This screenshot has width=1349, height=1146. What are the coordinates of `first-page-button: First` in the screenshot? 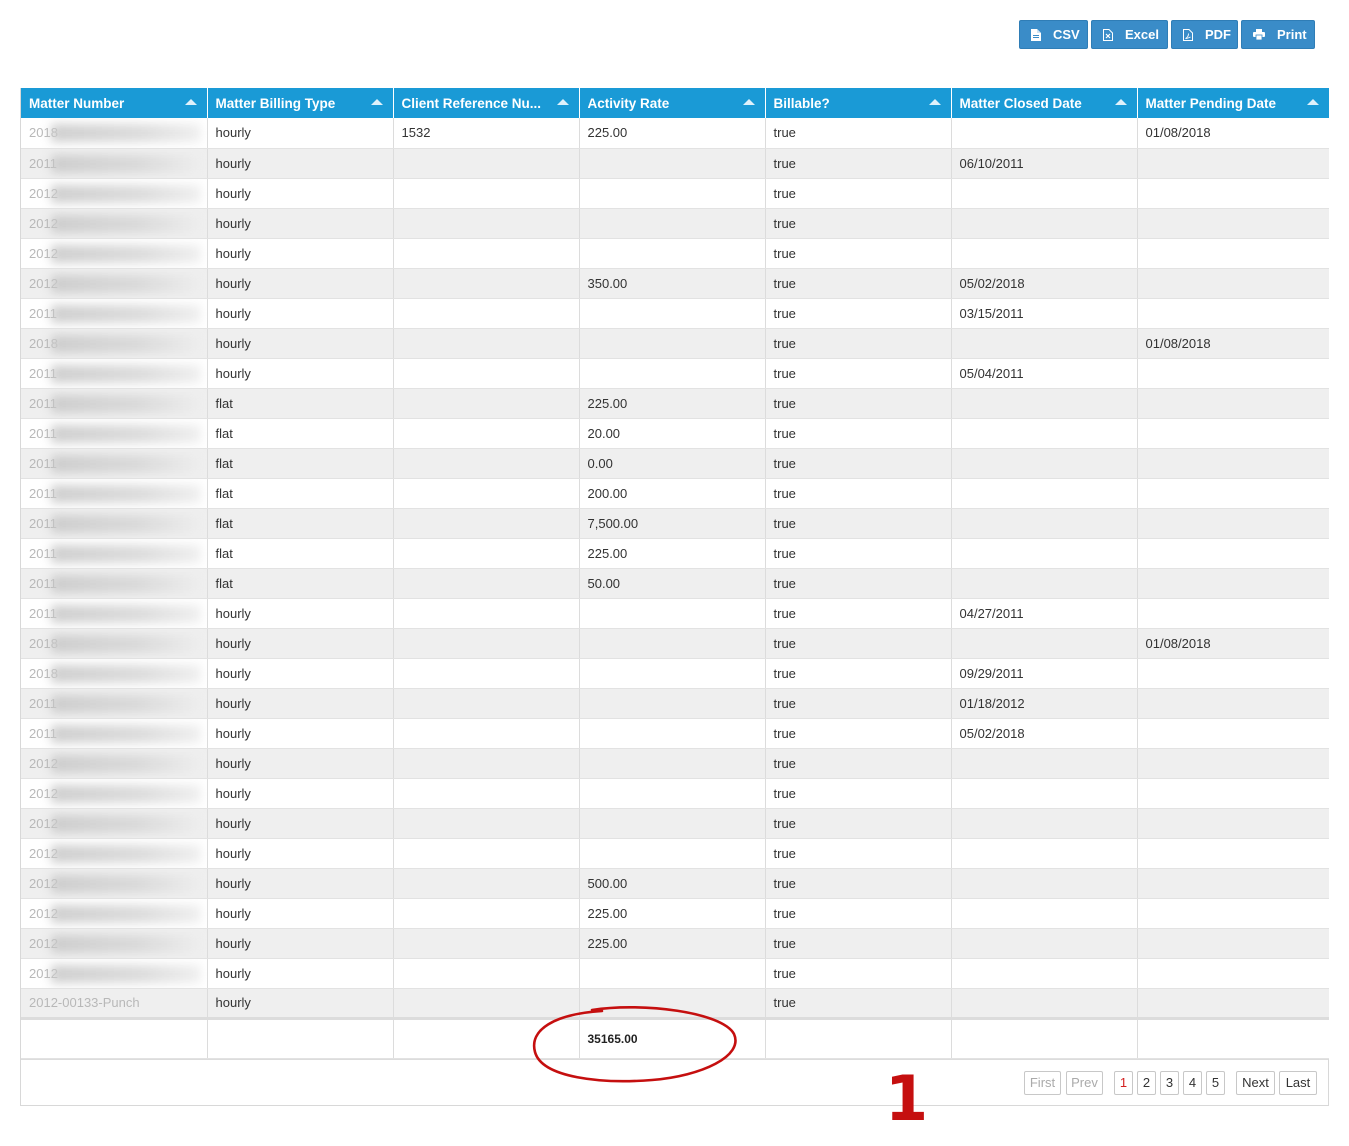 It's located at (1042, 1082).